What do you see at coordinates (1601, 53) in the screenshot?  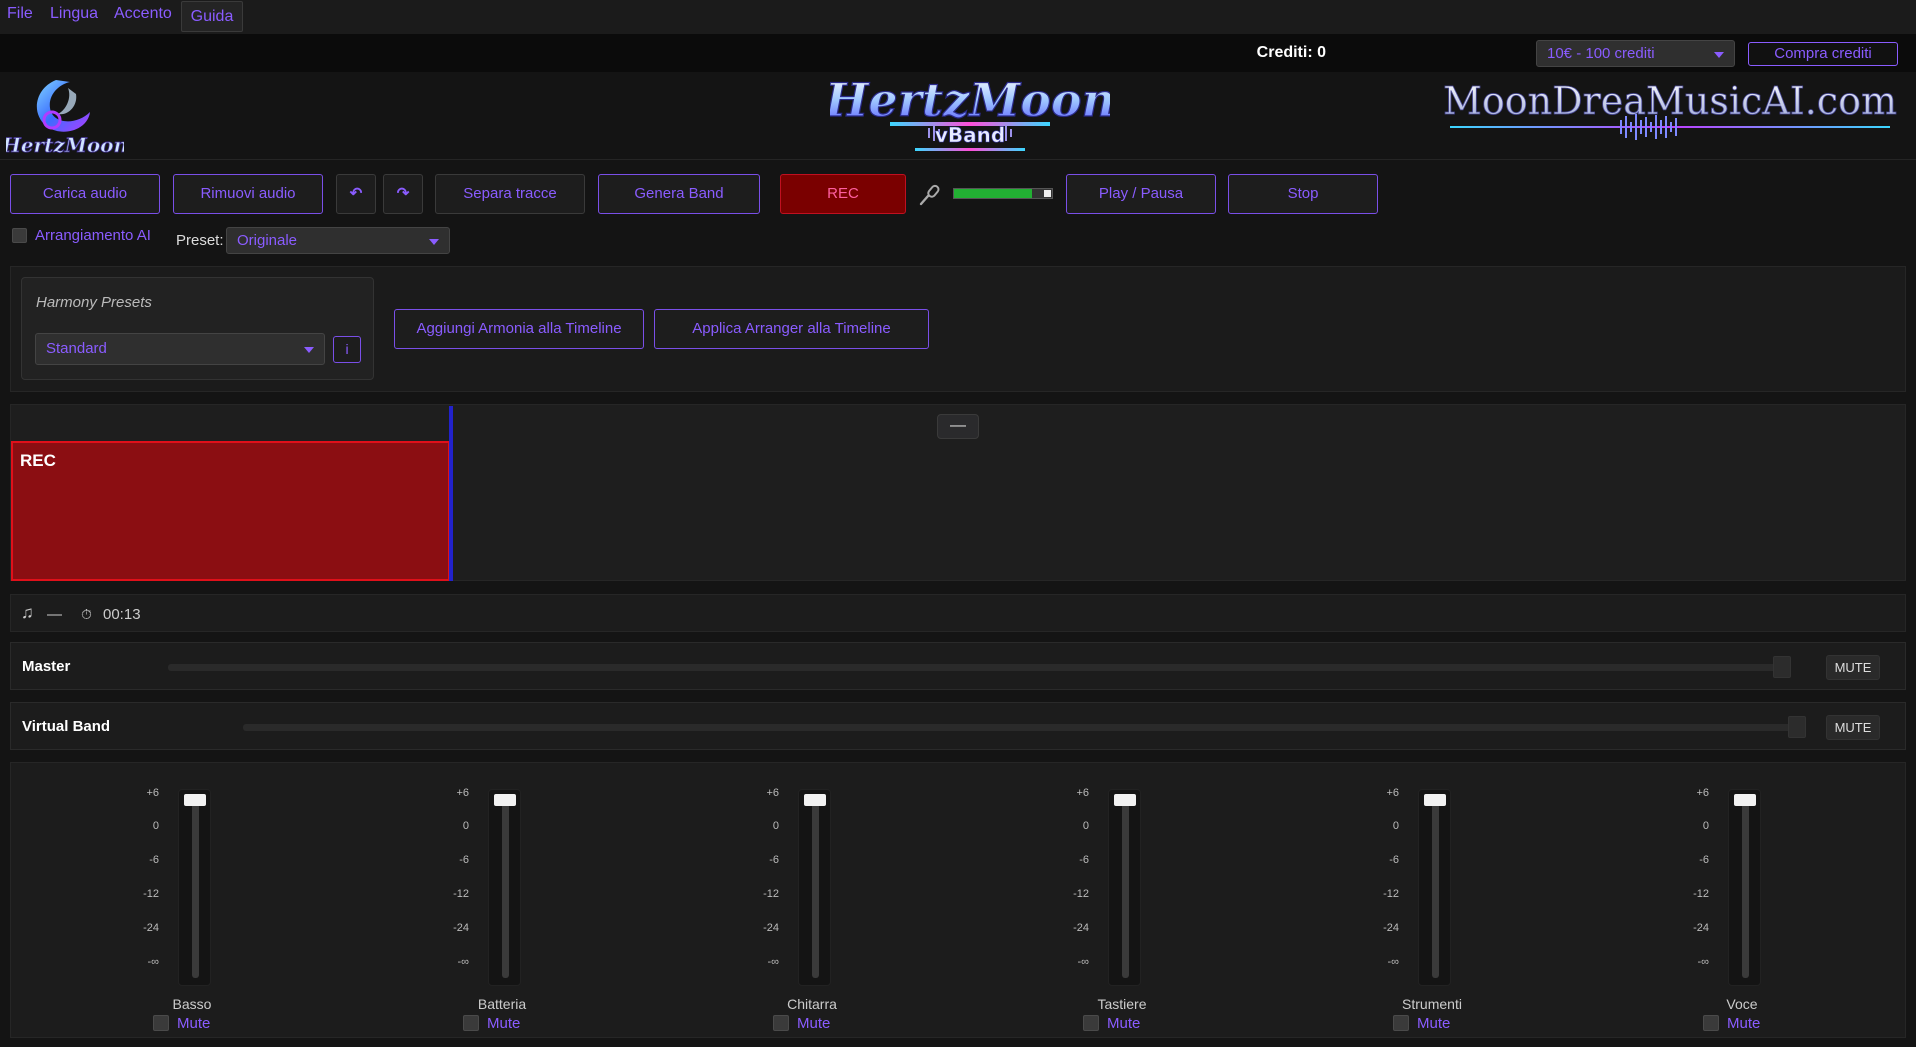 I see `credits-package-value: 10€ - 100 crediti` at bounding box center [1601, 53].